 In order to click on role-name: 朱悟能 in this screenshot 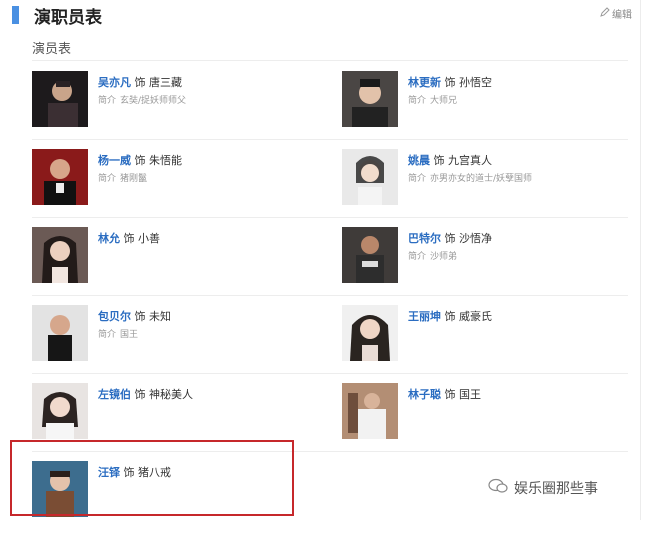, I will do `click(165, 160)`.